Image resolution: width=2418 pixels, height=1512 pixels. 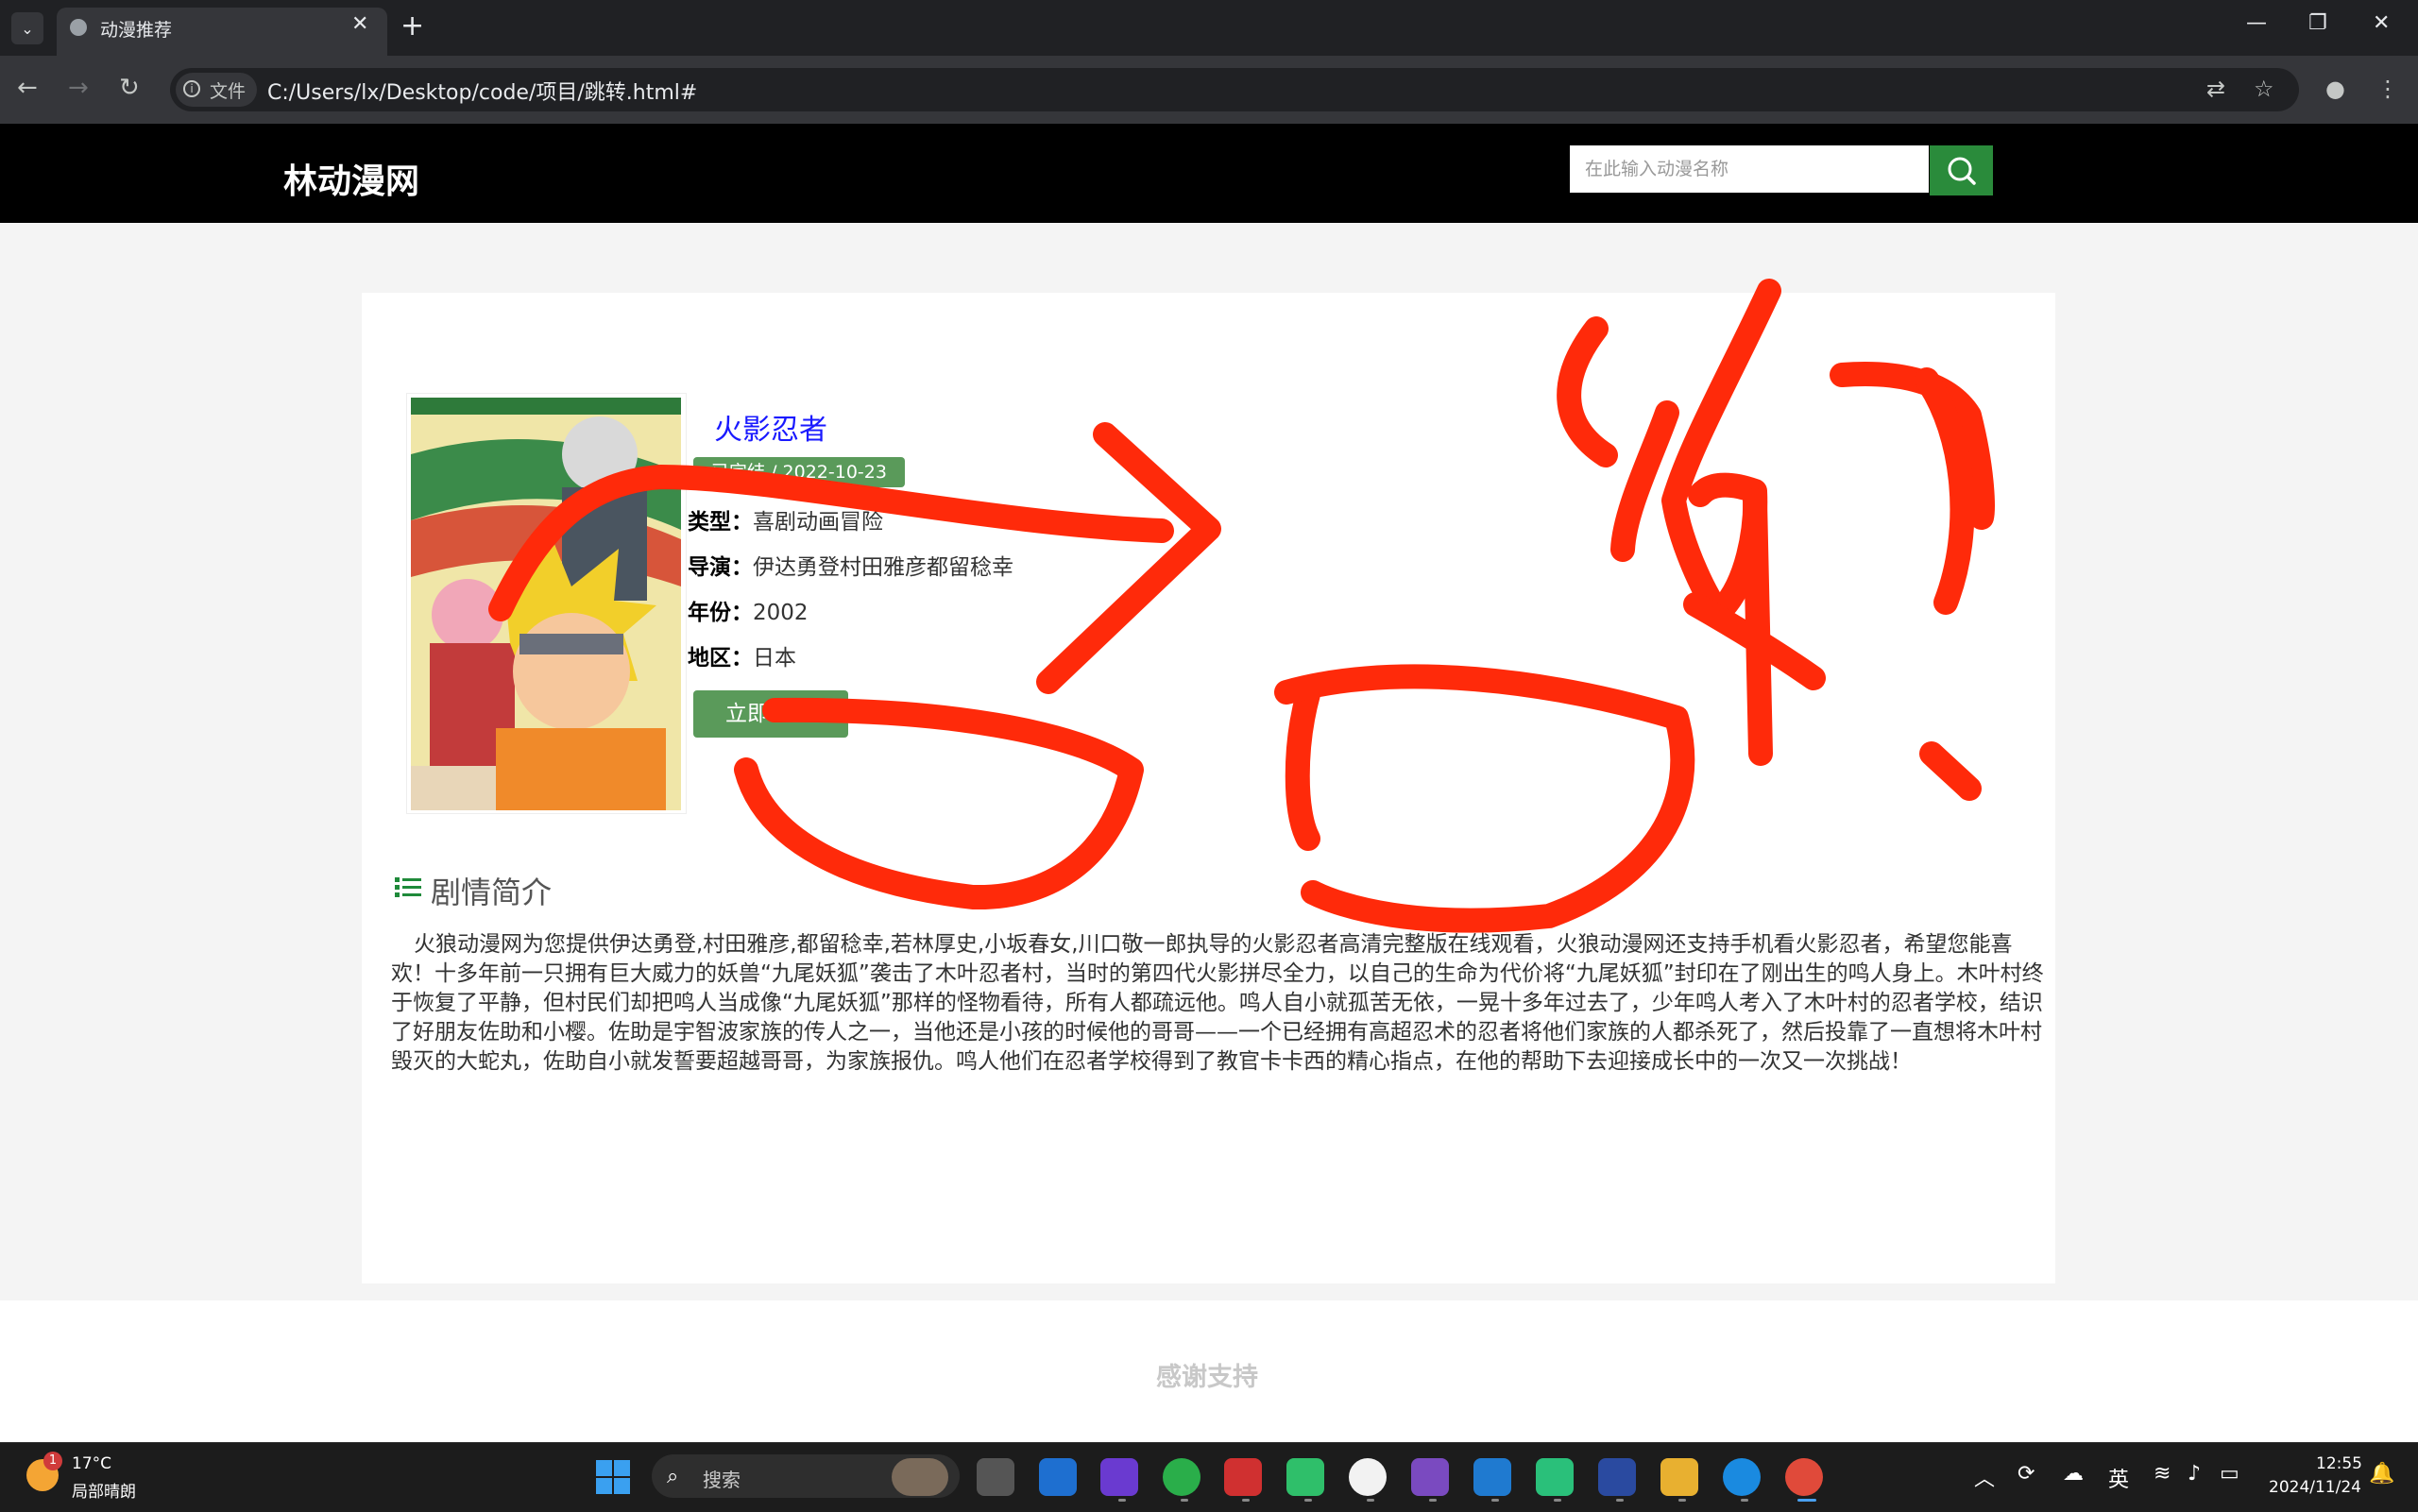 What do you see at coordinates (2335, 89) in the screenshot?
I see `profile-icon: ●` at bounding box center [2335, 89].